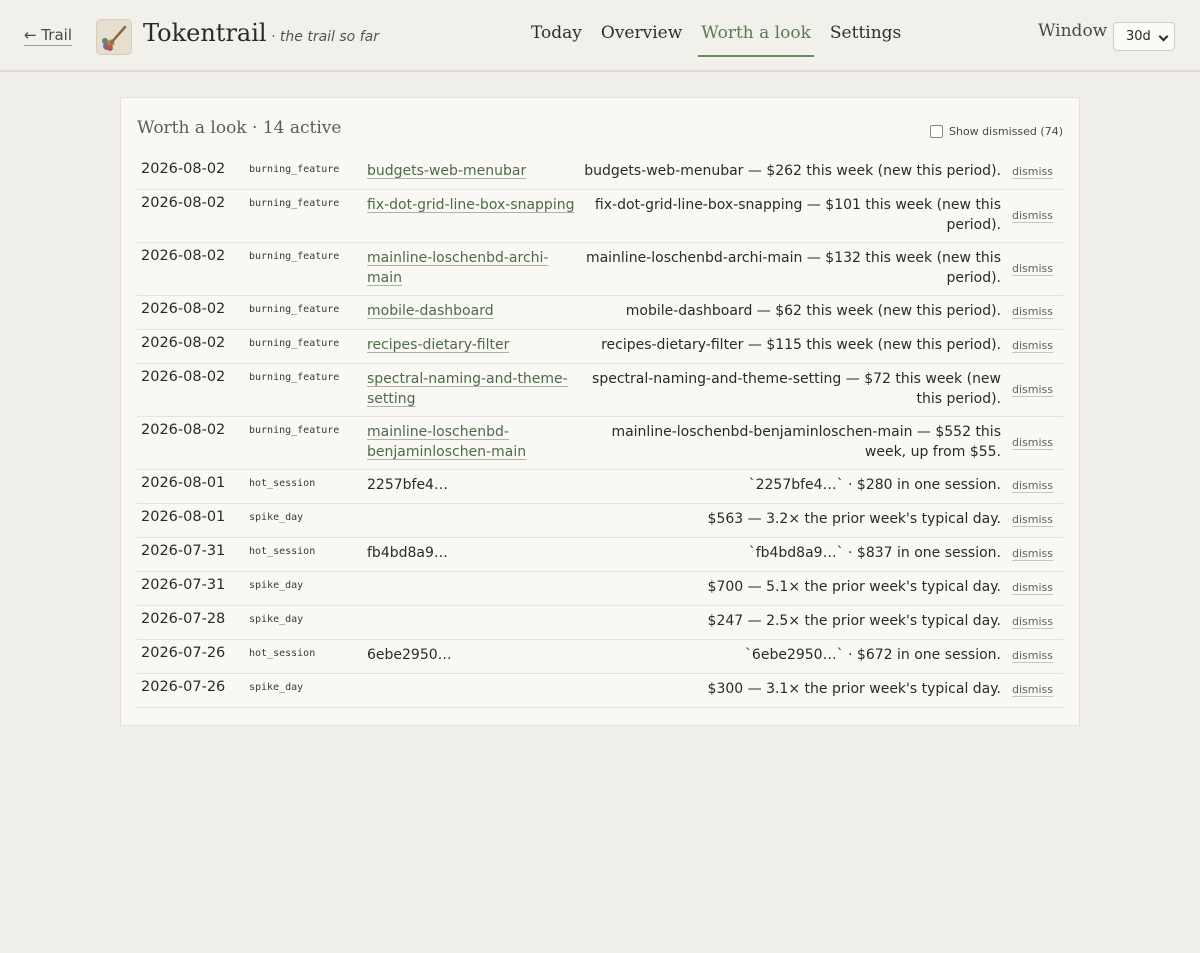 The image size is (1200, 953). I want to click on insight-subject-link: budgets-web-menubar, so click(472, 171).